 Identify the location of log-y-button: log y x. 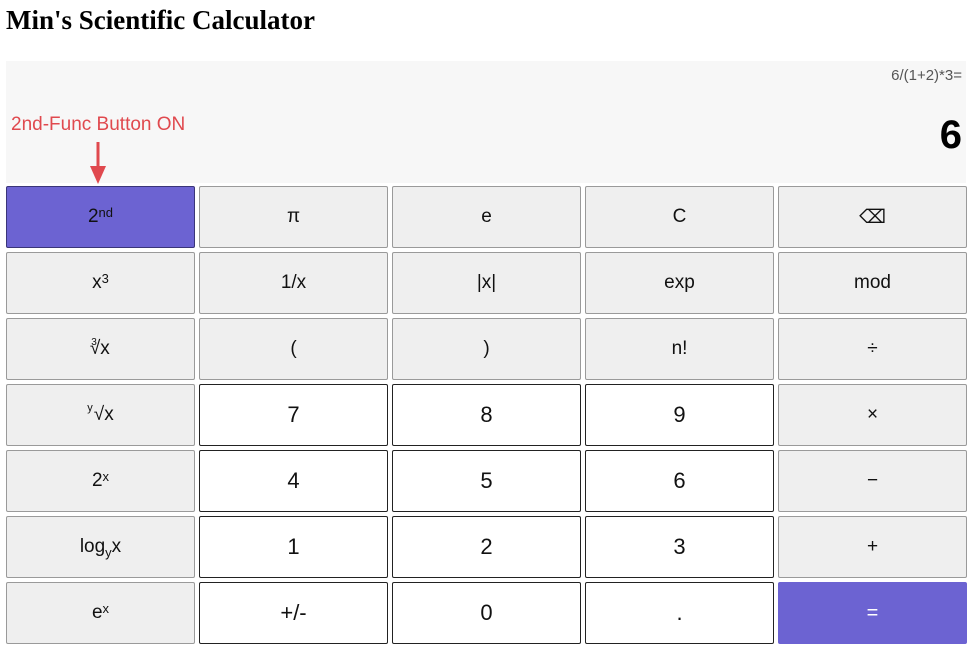
(100, 547).